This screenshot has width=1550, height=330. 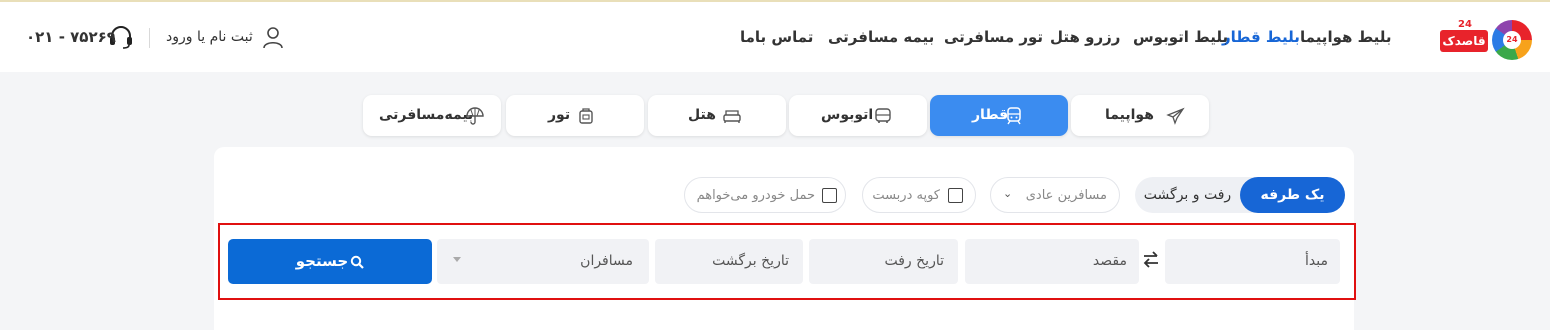 I want to click on return-date-placeholder: تاریخ برگشت, so click(x=750, y=261).